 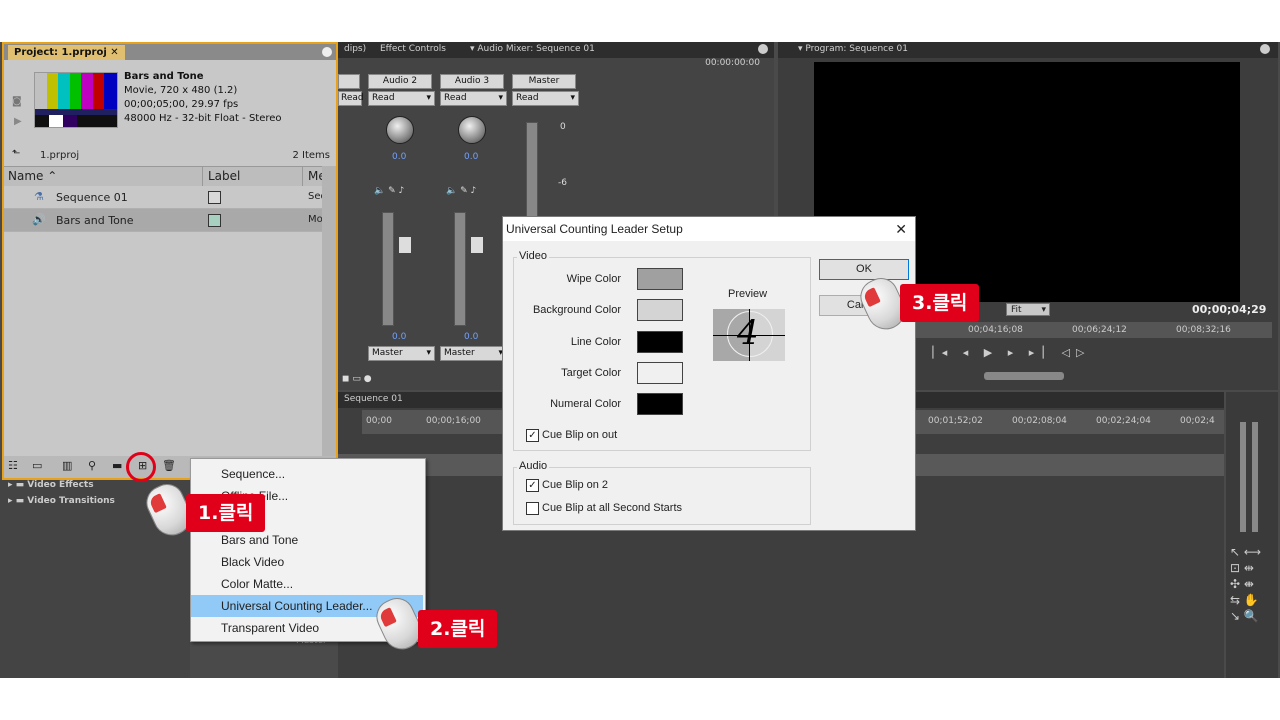 I want to click on close-icon: ✕, so click(x=901, y=229).